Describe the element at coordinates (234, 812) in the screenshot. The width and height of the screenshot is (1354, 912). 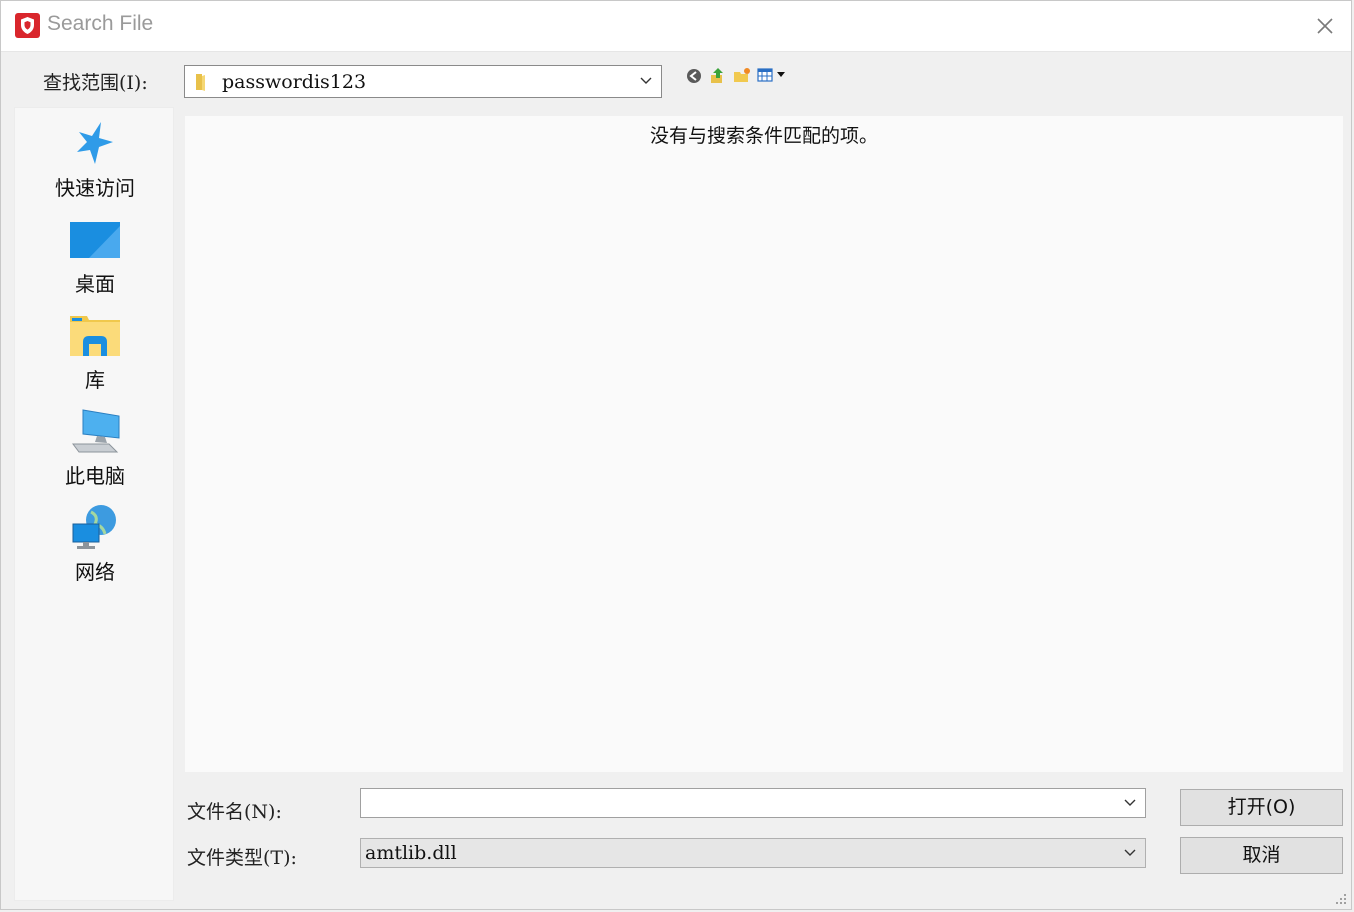
I see `file-name-label: 文件名(N):` at that location.